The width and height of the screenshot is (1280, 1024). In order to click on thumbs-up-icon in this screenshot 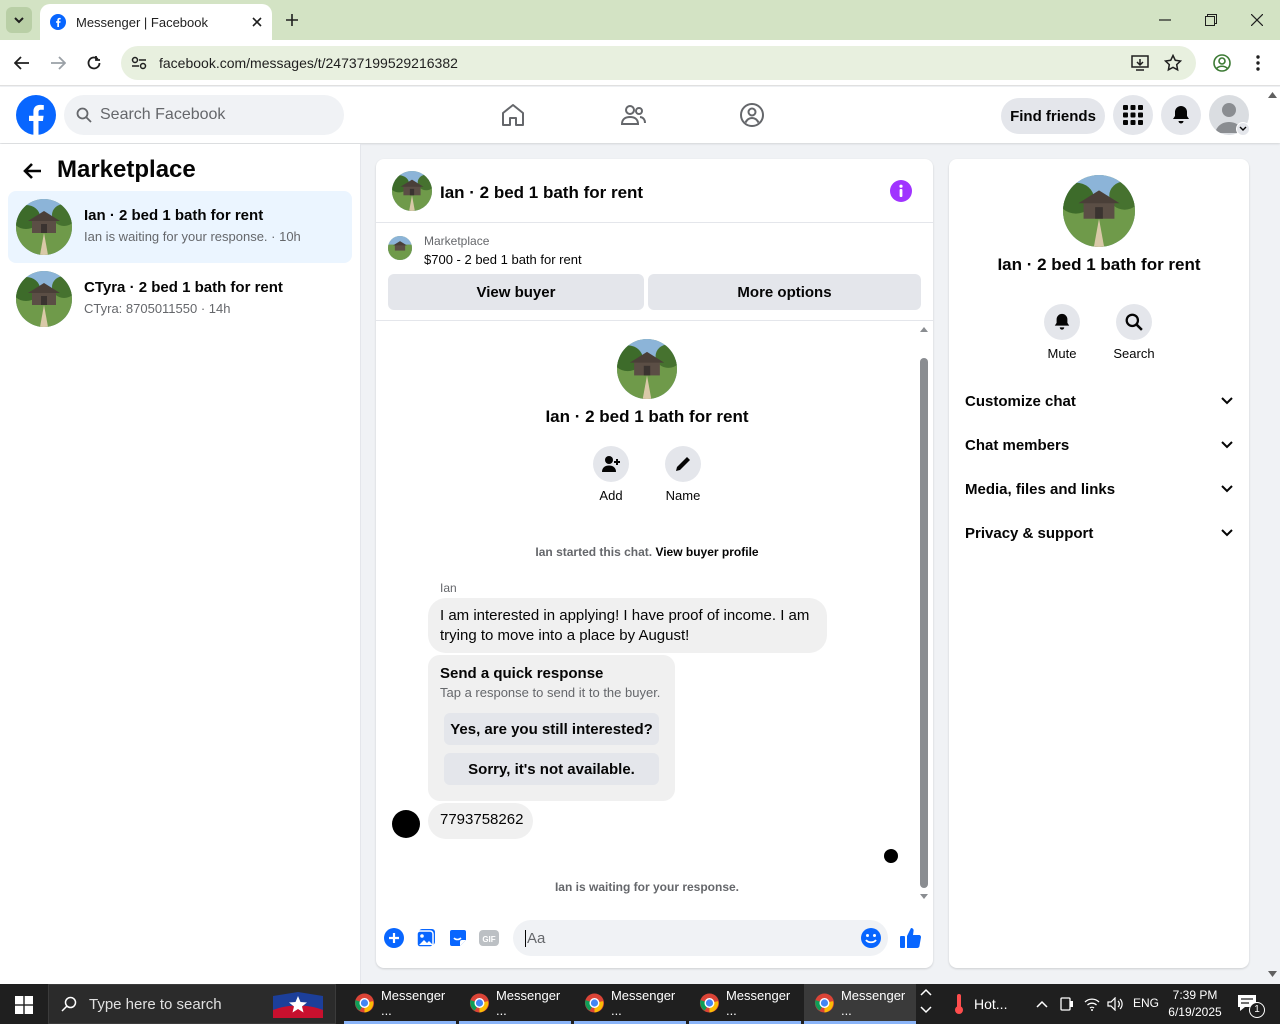, I will do `click(911, 938)`.